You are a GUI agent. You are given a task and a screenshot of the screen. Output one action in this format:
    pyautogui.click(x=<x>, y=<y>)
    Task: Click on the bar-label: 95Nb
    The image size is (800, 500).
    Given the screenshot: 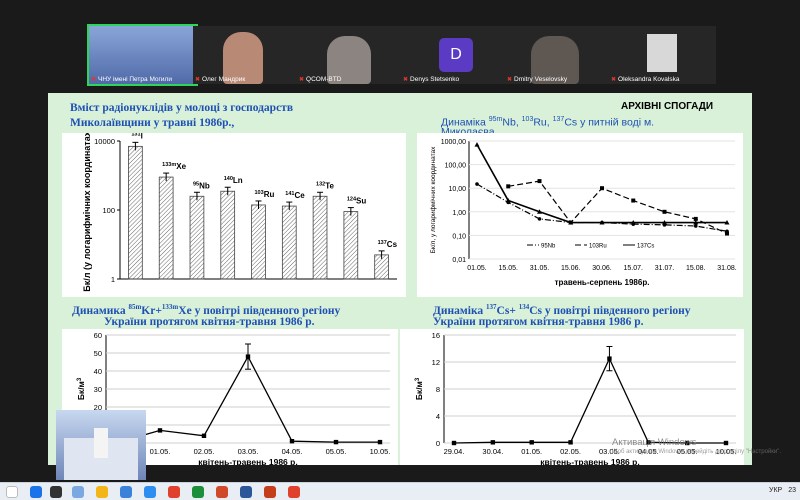 What is the action you would take?
    pyautogui.click(x=201, y=185)
    